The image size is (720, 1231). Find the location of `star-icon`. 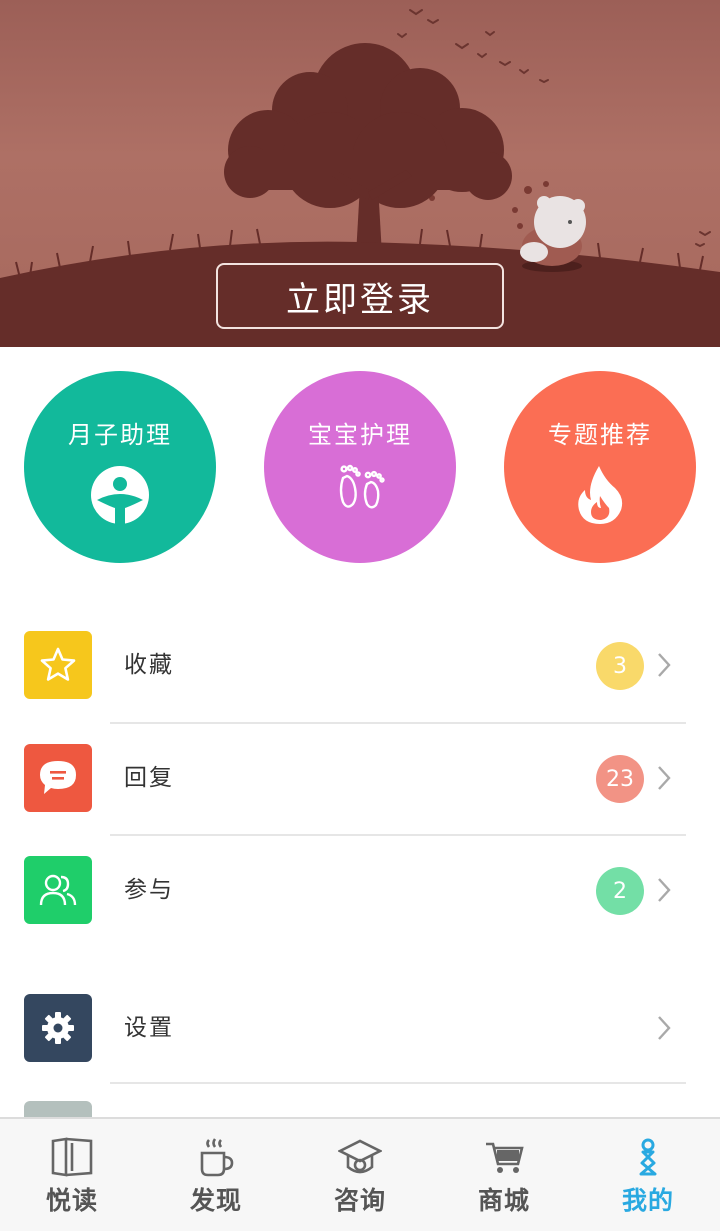

star-icon is located at coordinates (58, 665).